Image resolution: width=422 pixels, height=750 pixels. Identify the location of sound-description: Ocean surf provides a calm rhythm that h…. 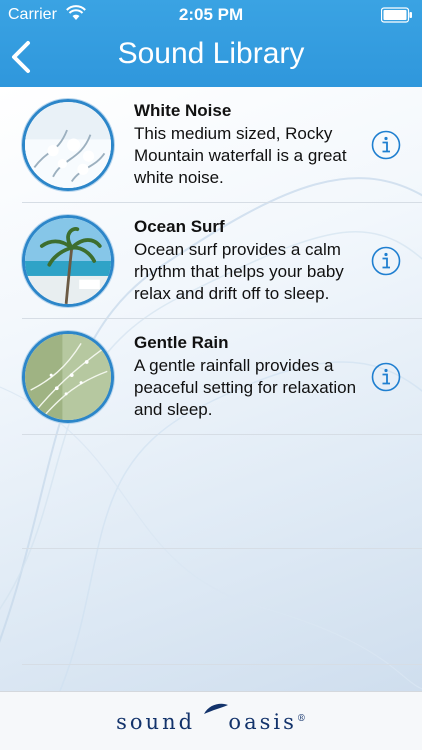
(239, 271).